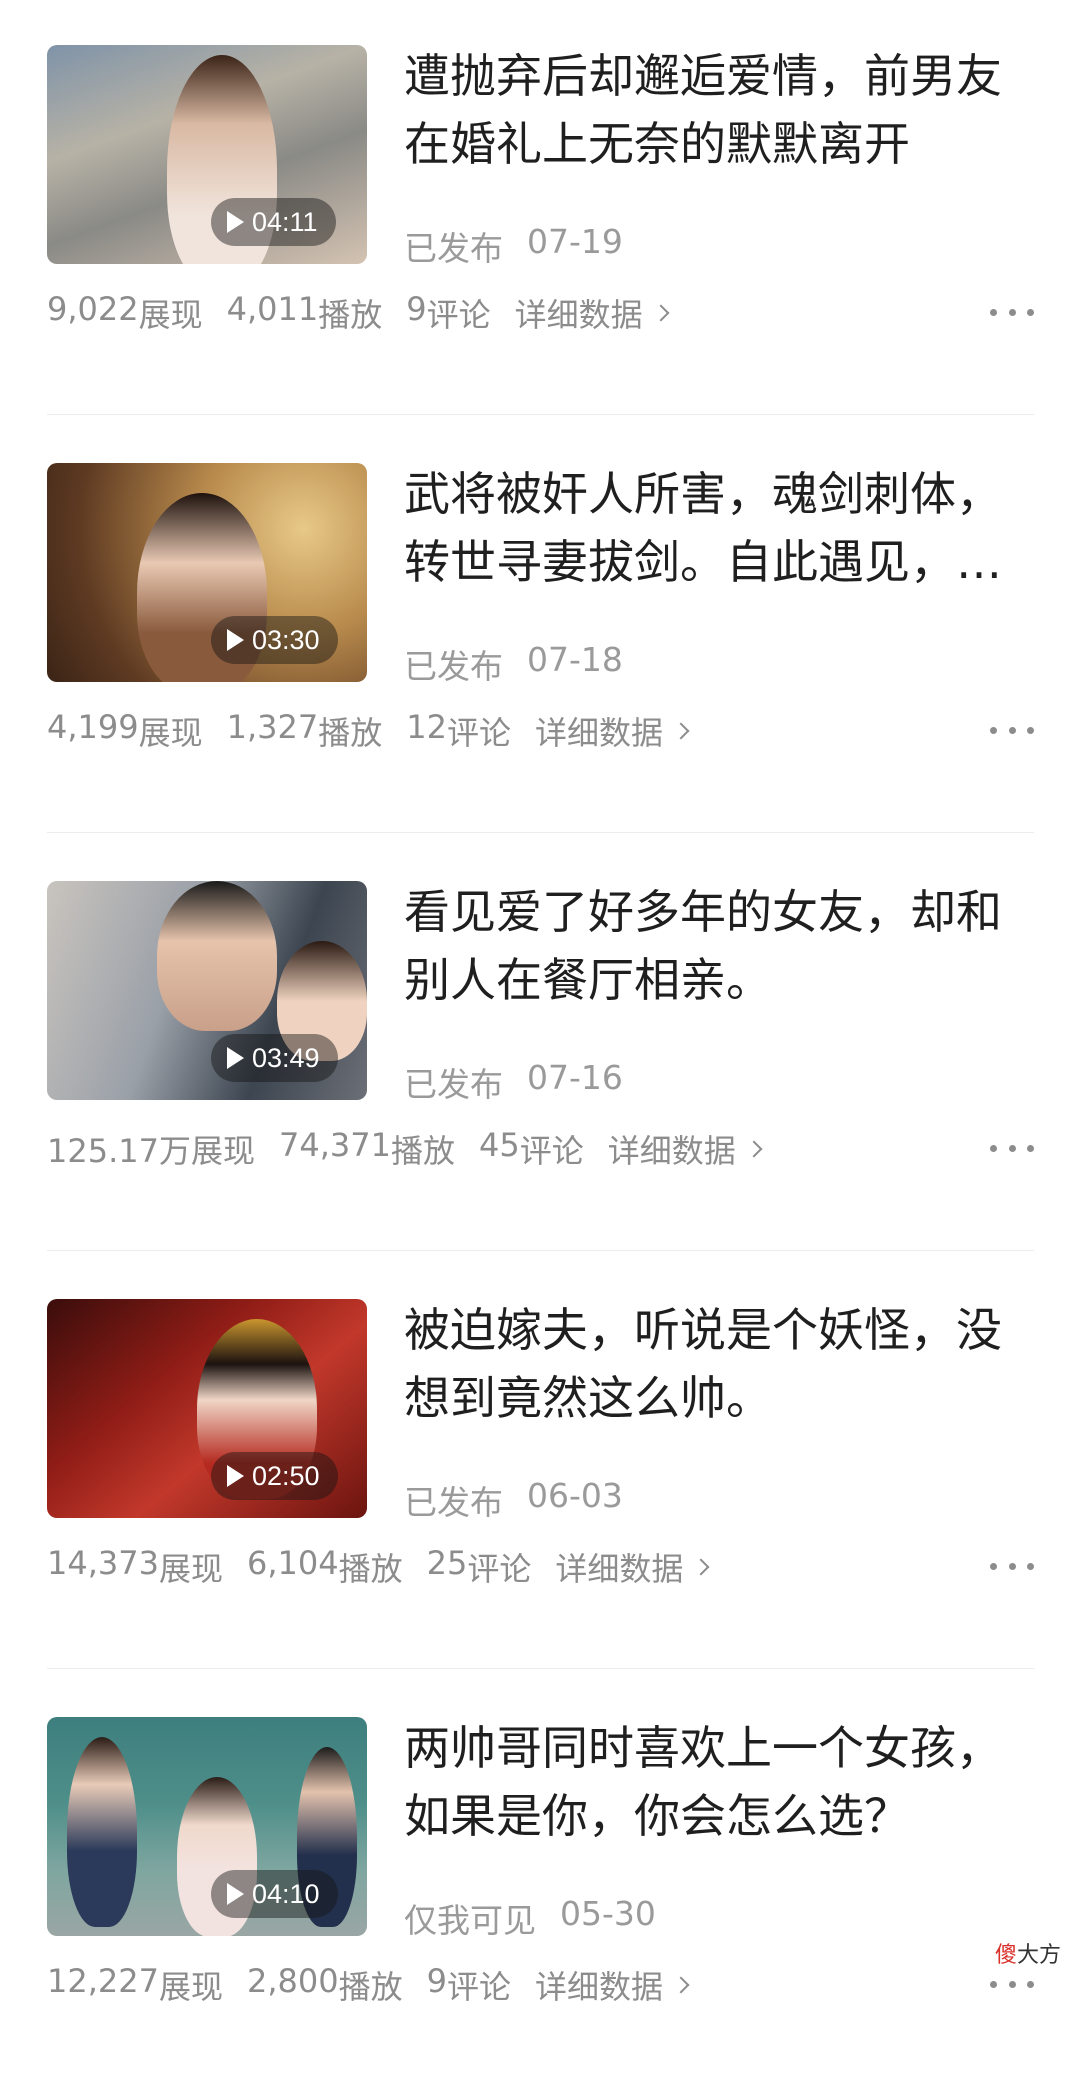 This screenshot has height=2090, width=1079. Describe the element at coordinates (292, 1981) in the screenshot. I see `plays-value: 2,800` at that location.